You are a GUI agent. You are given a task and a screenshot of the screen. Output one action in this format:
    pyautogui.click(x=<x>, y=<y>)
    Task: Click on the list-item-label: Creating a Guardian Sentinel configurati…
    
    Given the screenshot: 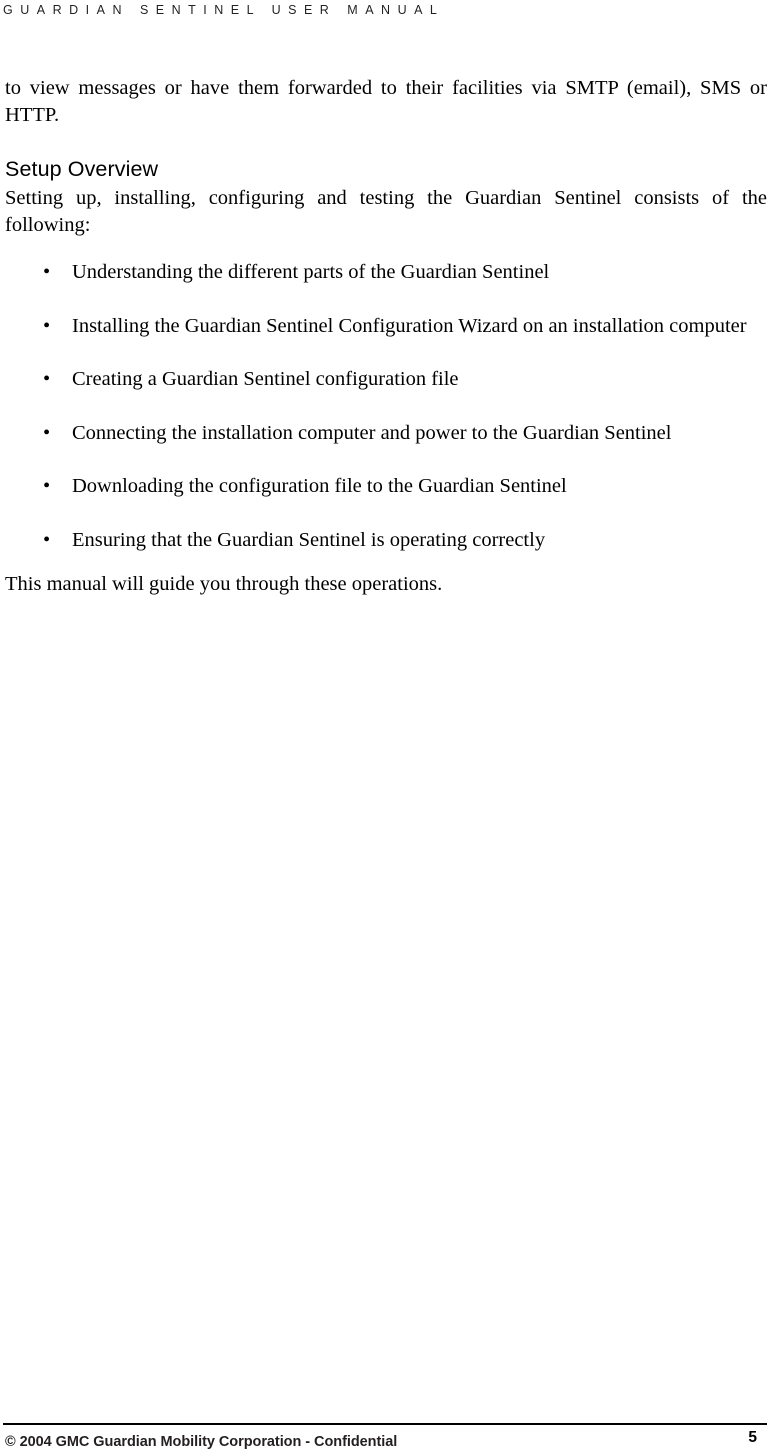 What is the action you would take?
    pyautogui.click(x=265, y=379)
    